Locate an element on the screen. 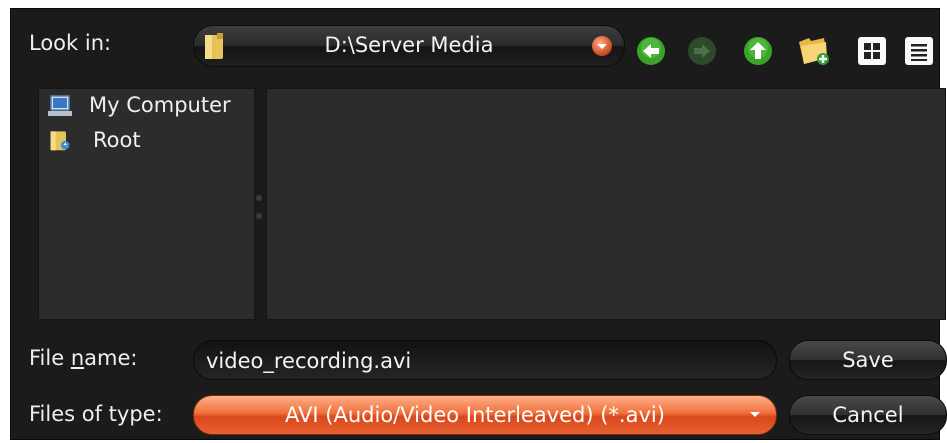 This screenshot has width=947, height=443. sidebar-item-label: My Computer is located at coordinates (160, 105).